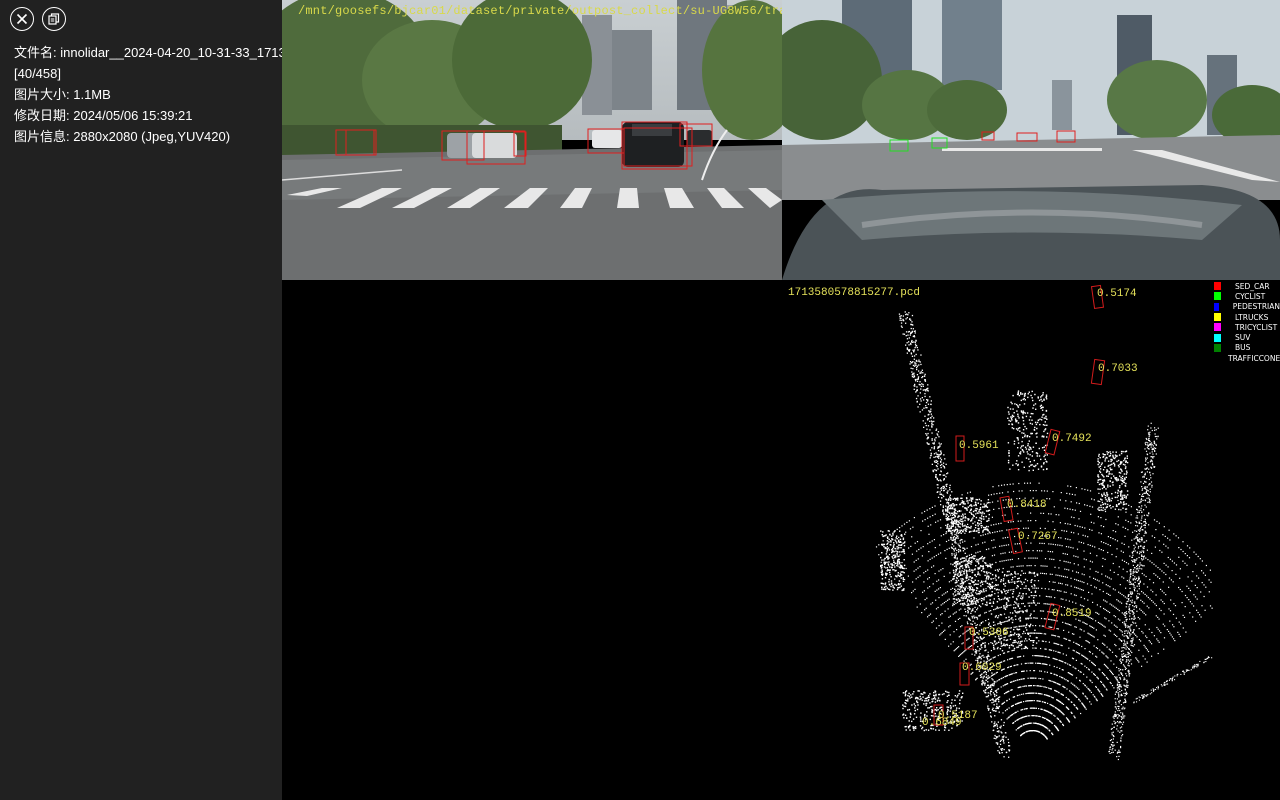  What do you see at coordinates (1117, 294) in the screenshot?
I see `detection-score: 0.5174` at bounding box center [1117, 294].